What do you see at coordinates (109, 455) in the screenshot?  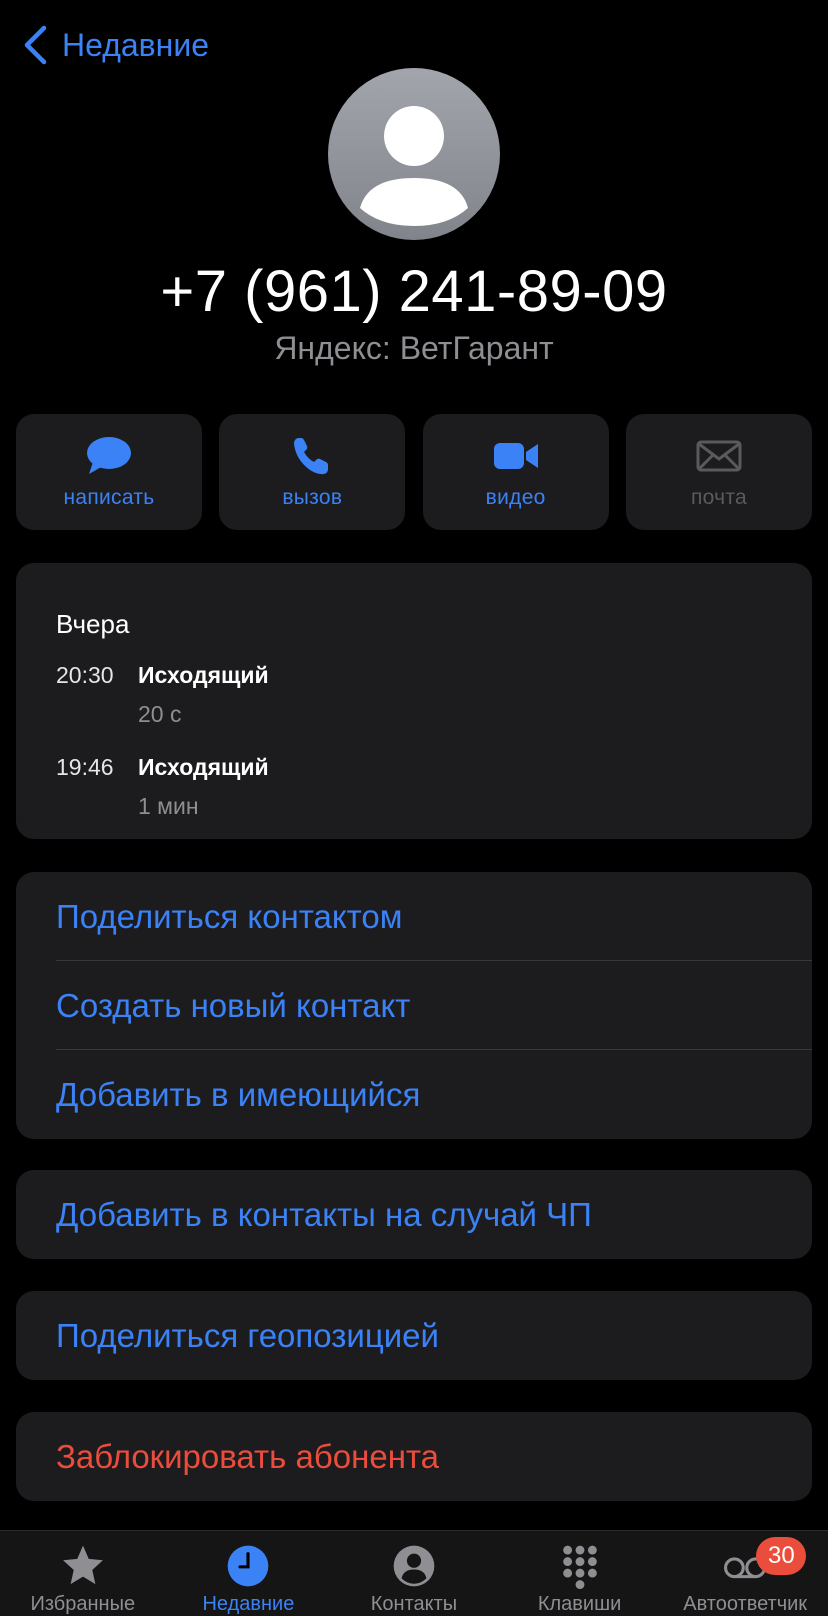 I see `message-bubble-icon` at bounding box center [109, 455].